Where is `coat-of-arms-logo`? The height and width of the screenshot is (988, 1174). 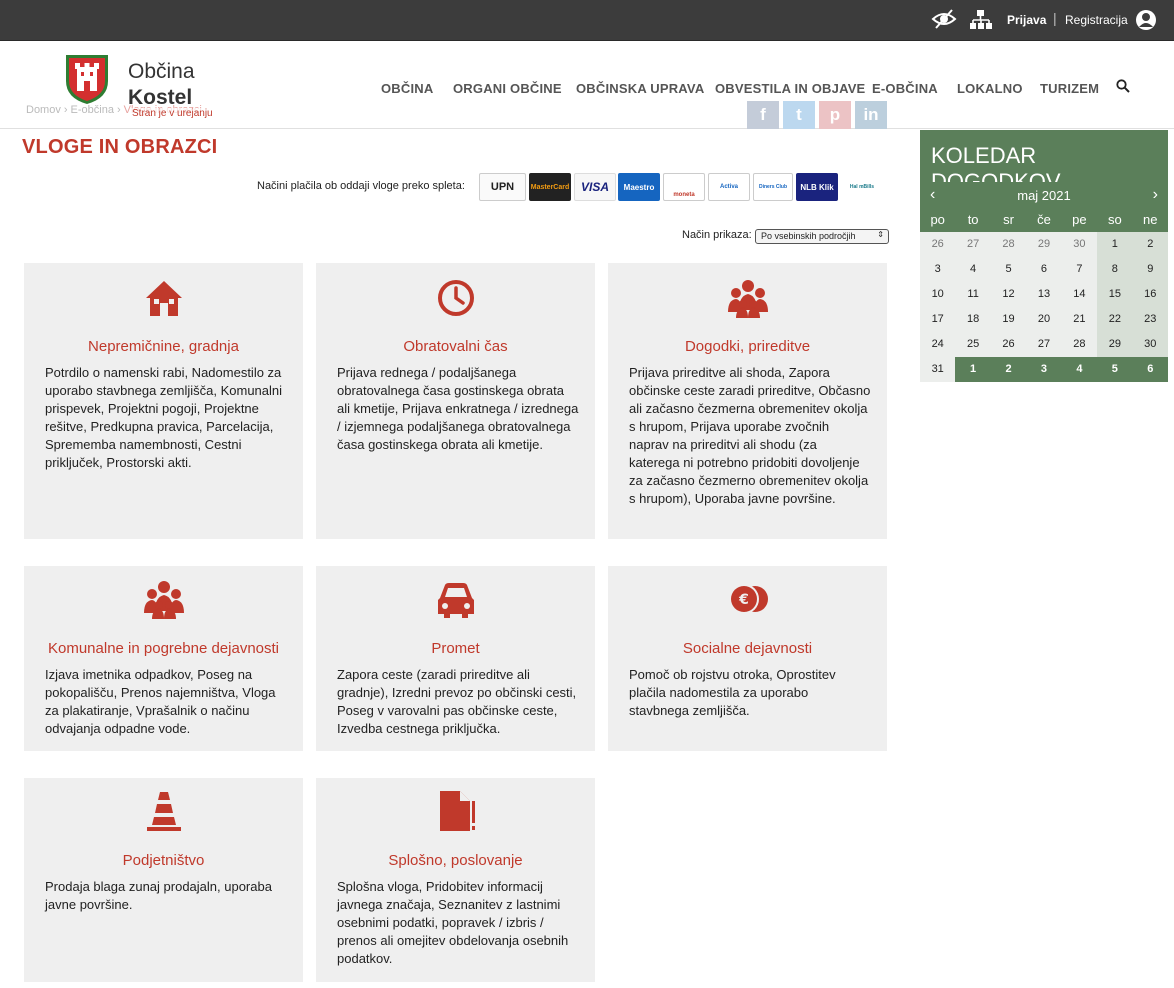
coat-of-arms-logo is located at coordinates (87, 79).